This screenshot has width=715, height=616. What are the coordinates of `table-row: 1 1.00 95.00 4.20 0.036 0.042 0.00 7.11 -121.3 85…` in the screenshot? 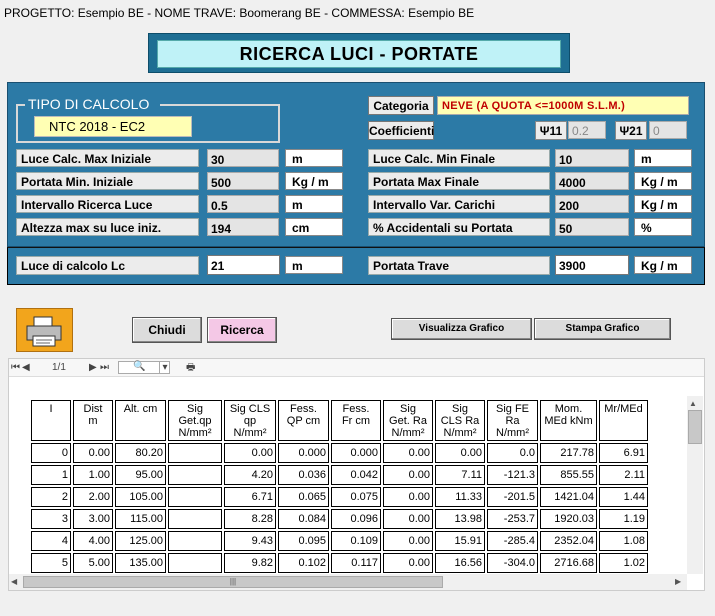 It's located at (339, 475).